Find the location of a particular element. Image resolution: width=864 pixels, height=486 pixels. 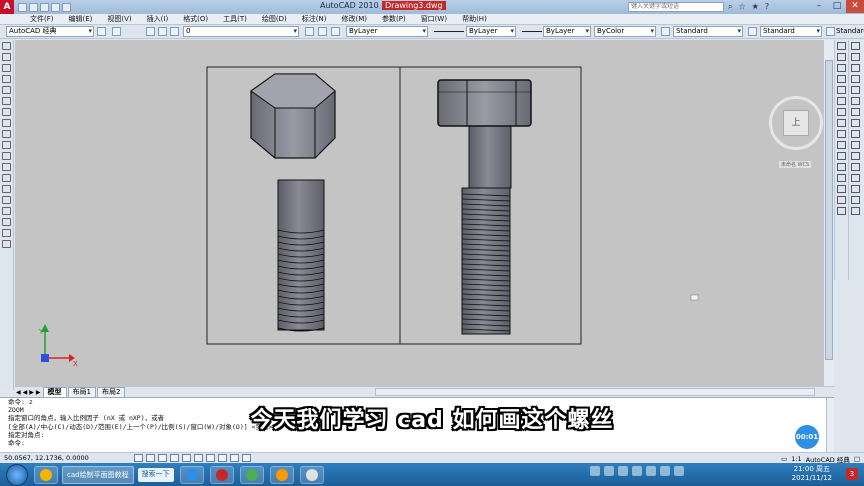

menu-item-3: 插入(I) is located at coordinates (158, 19).